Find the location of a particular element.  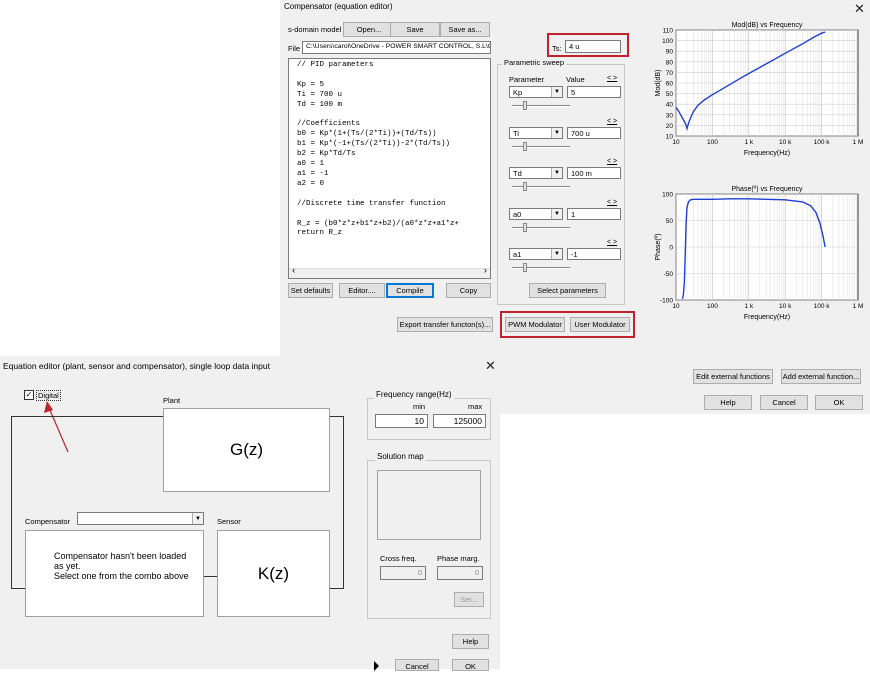

plant-box: G(z) is located at coordinates (246, 450).